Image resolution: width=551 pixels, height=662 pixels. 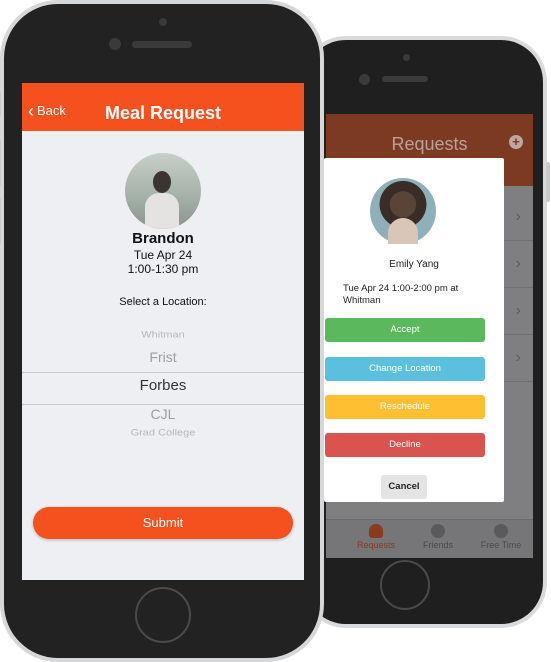 What do you see at coordinates (163, 113) in the screenshot?
I see `page-title: Meal Request` at bounding box center [163, 113].